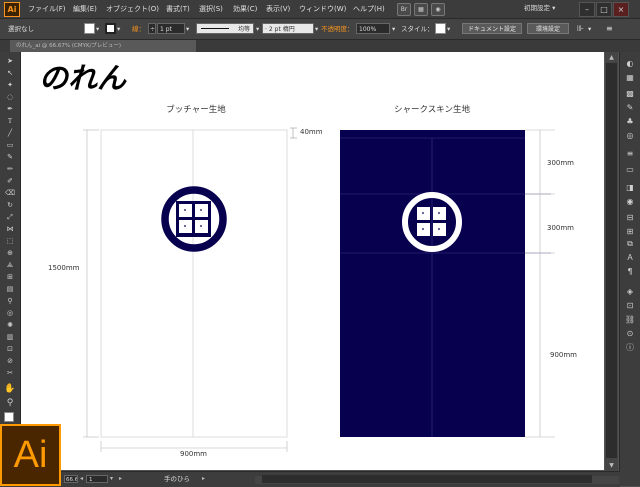  I want to click on pencil-tool-icon: ✏, so click(10, 169).